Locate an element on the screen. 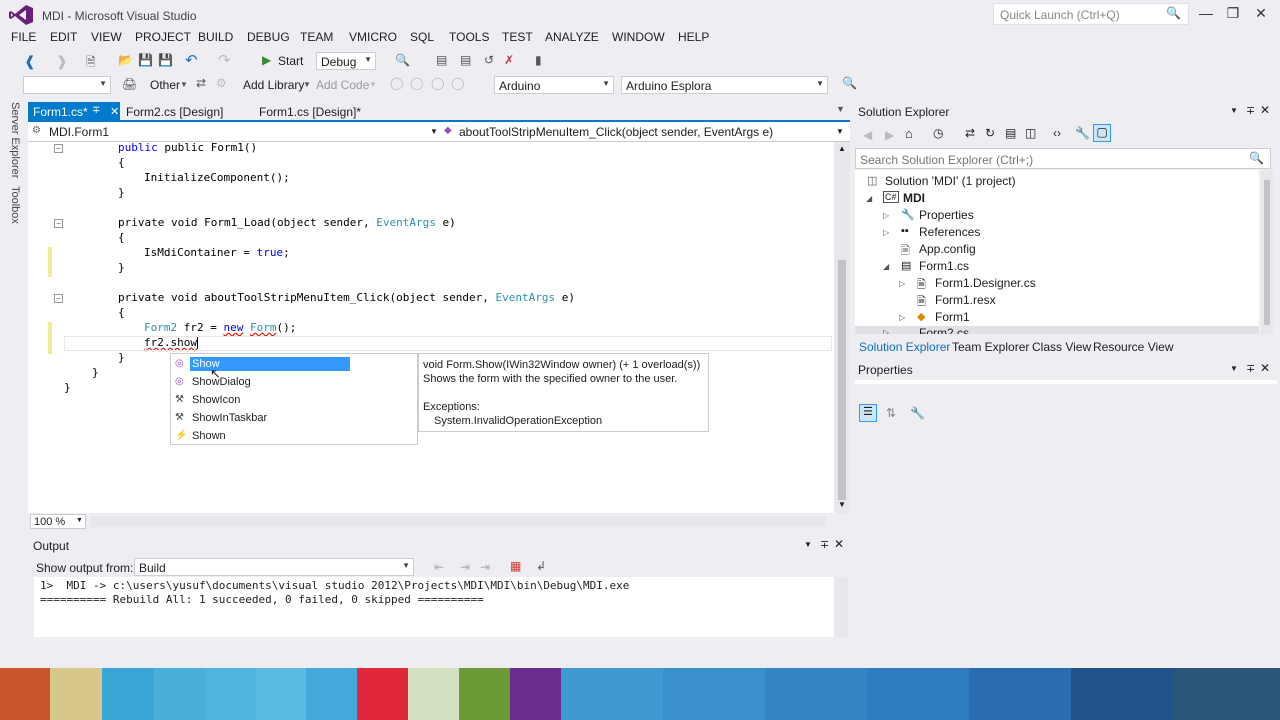  scroll-down-icon: ▼ is located at coordinates (842, 504).